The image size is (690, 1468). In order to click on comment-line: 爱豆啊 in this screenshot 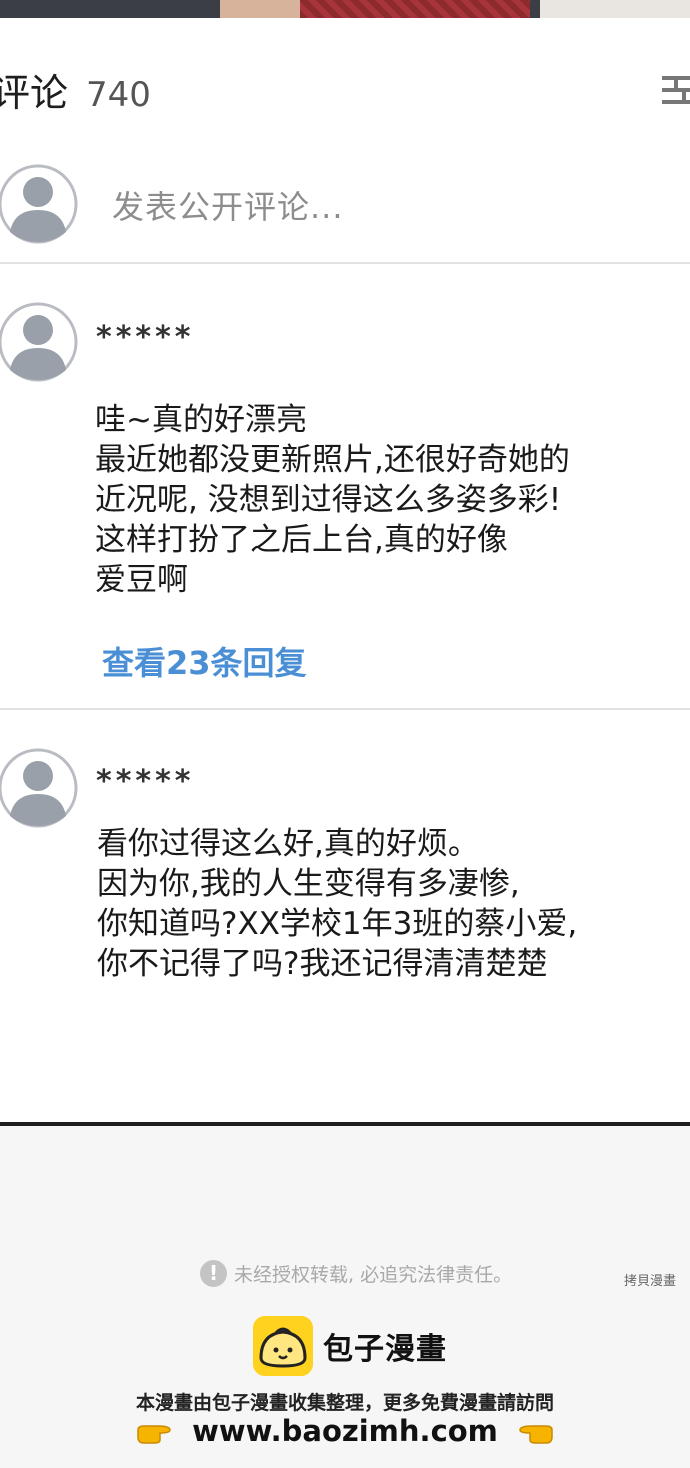, I will do `click(141, 580)`.